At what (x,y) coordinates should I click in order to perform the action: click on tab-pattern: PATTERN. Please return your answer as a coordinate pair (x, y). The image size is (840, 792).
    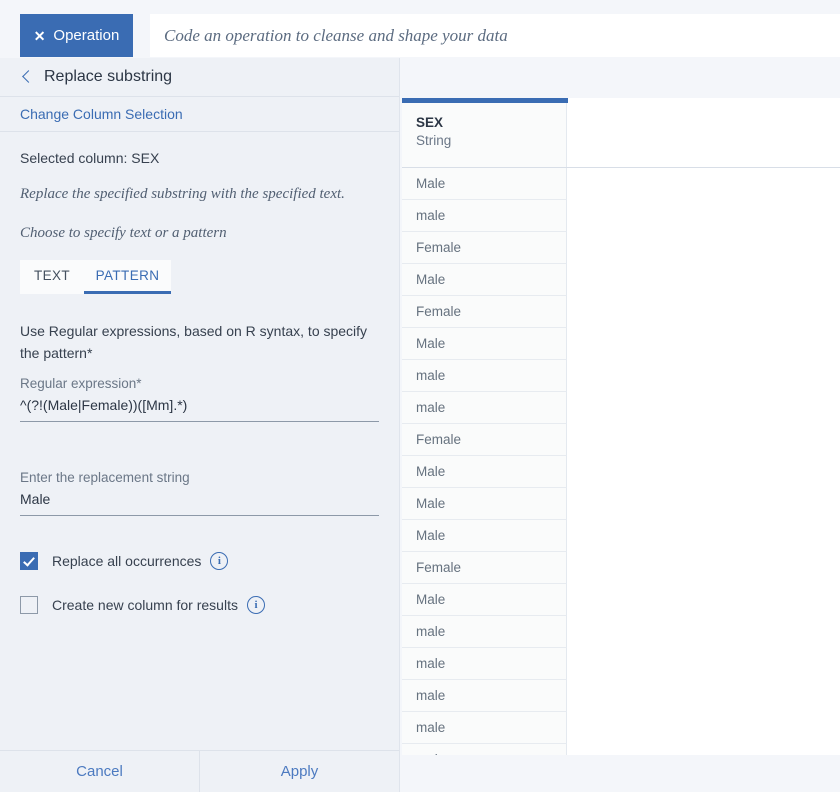
    Looking at the image, I should click on (127, 277).